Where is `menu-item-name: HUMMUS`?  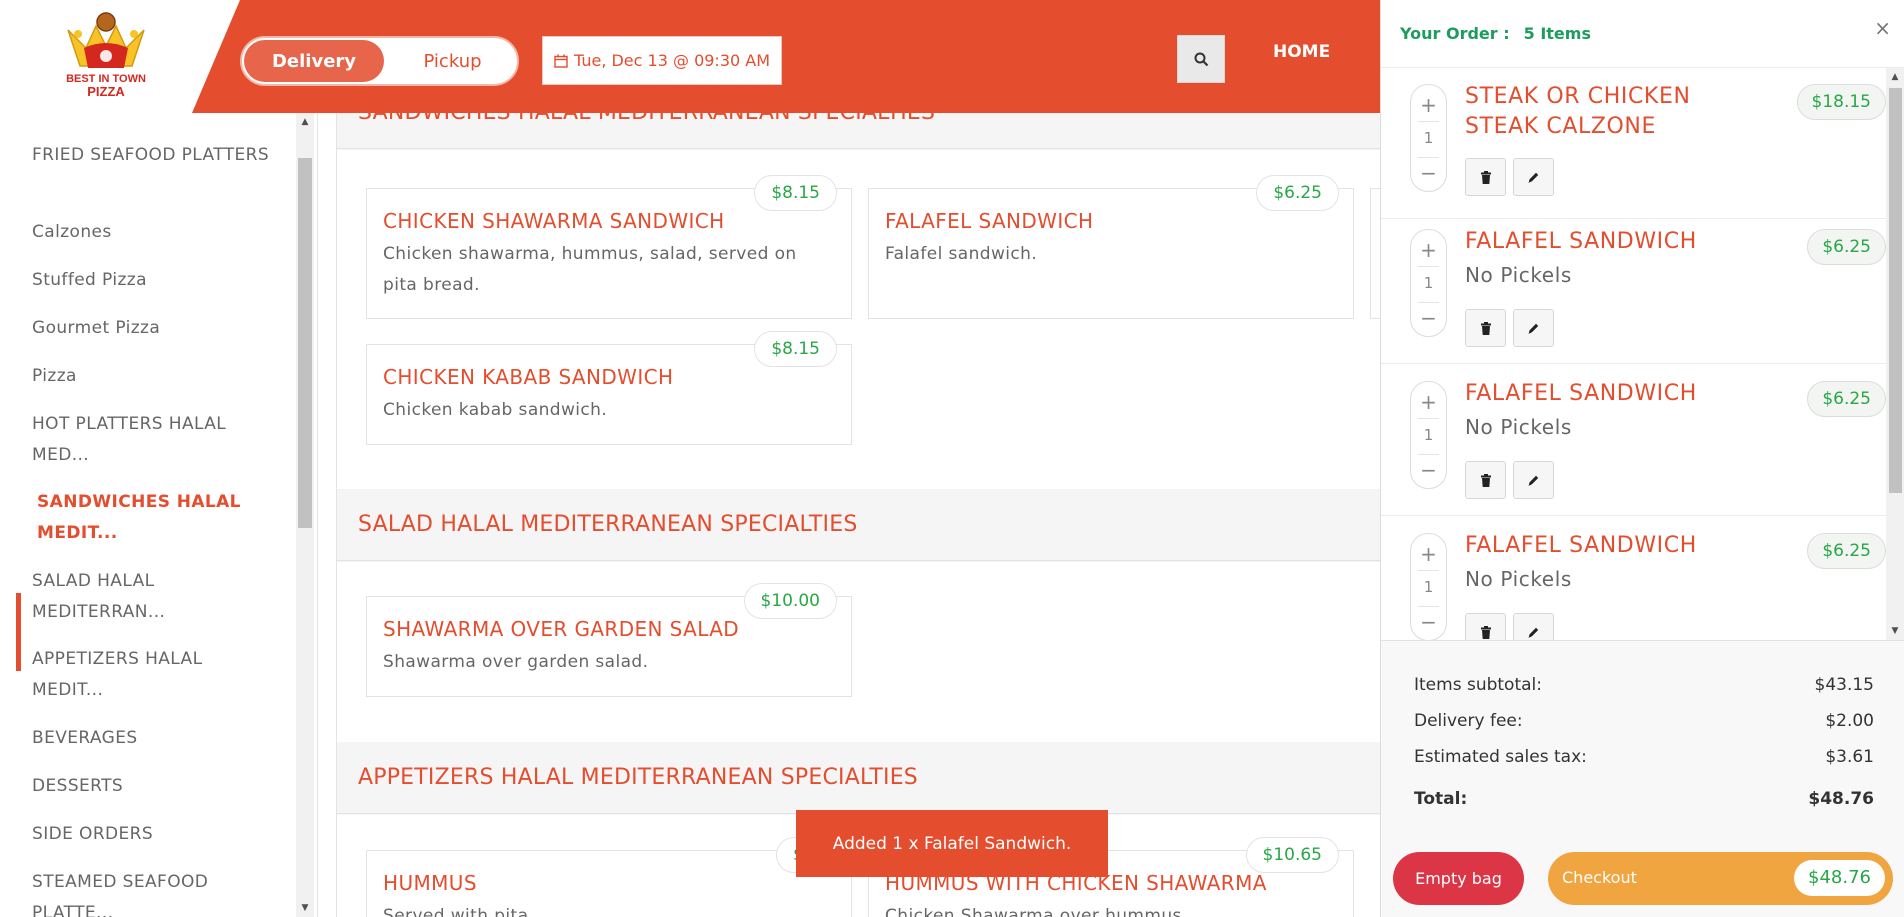 menu-item-name: HUMMUS is located at coordinates (430, 883).